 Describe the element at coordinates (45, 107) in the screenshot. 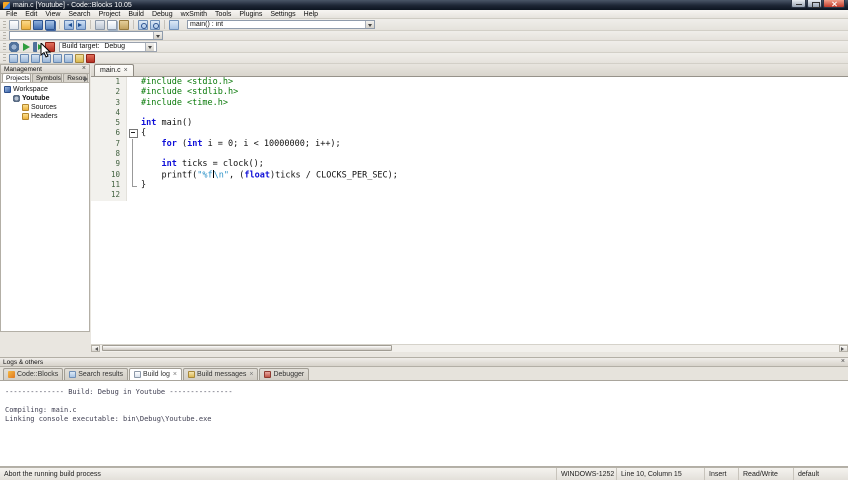

I see `tree-item-sources: Sources` at that location.